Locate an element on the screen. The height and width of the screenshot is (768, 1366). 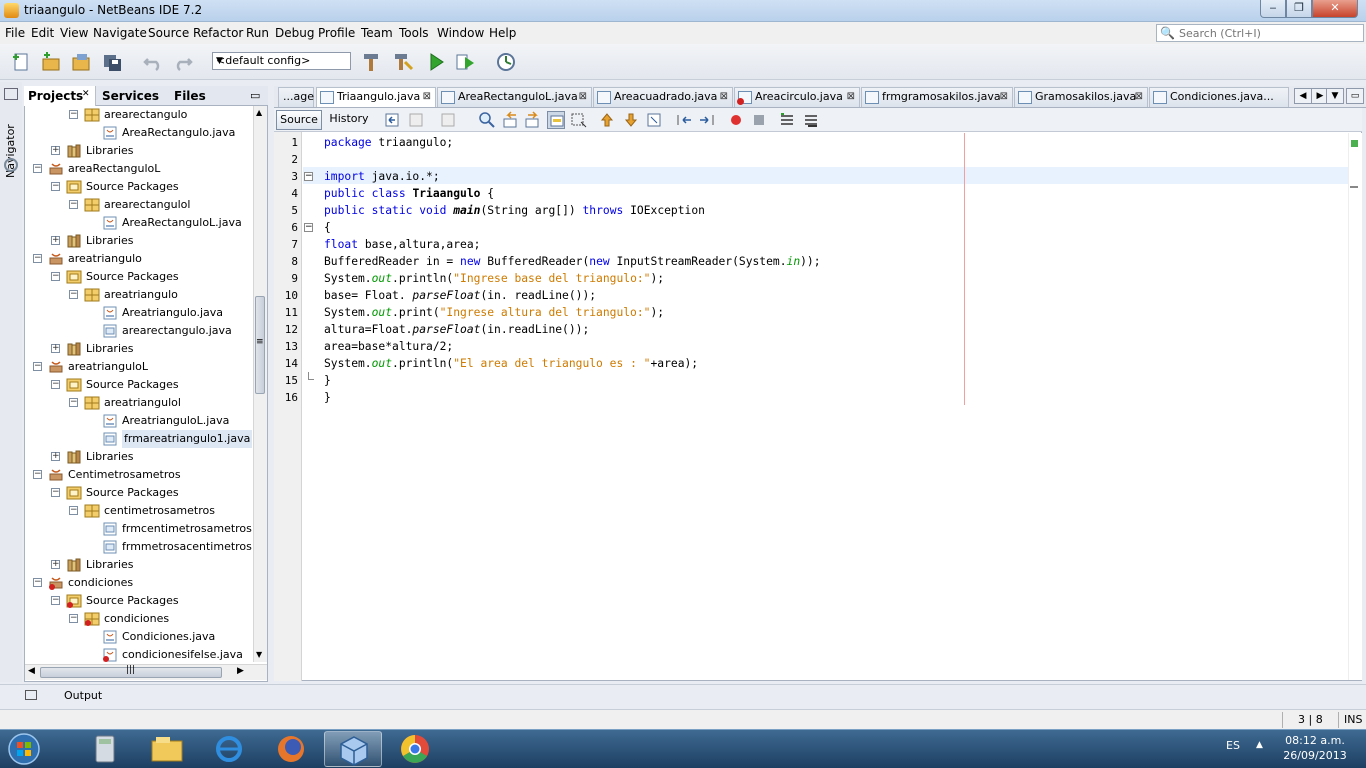
code-line: altura=Float.parseFloat(in.readLine()); is located at coordinates (456, 329).